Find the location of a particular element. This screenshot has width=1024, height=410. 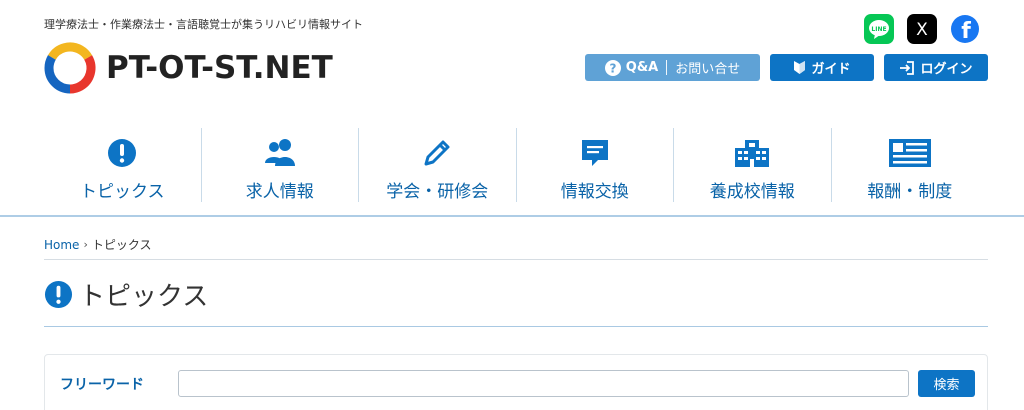

school-building-icon is located at coordinates (752, 153).